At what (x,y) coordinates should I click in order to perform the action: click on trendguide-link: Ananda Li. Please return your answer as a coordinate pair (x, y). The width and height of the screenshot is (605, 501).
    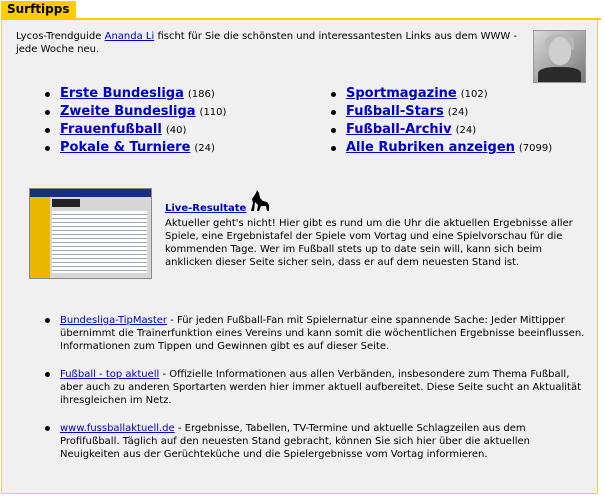
    Looking at the image, I should click on (130, 36).